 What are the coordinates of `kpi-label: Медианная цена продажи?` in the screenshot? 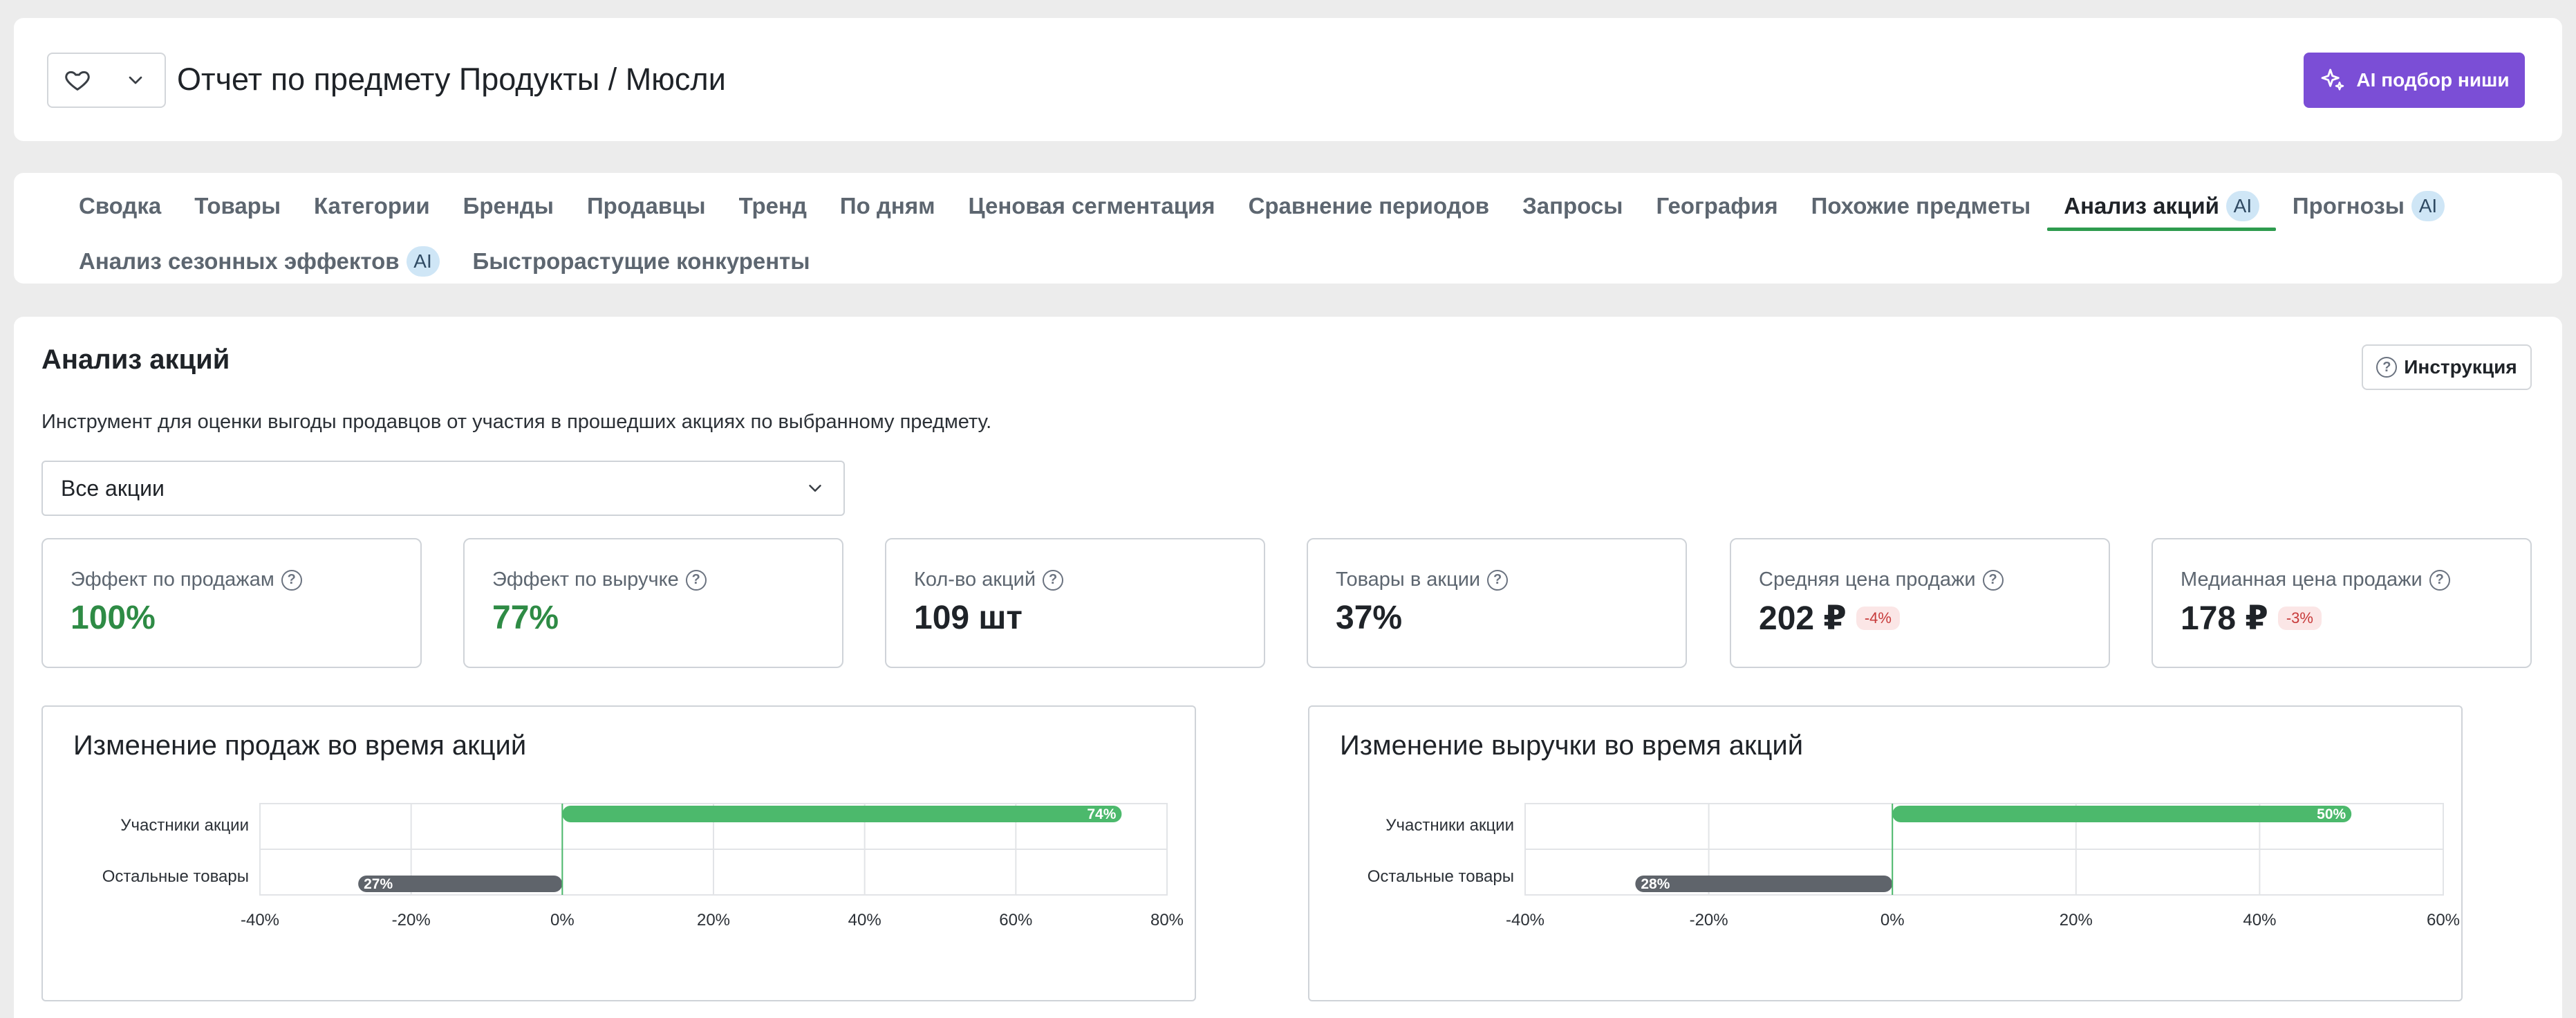 It's located at (2315, 579).